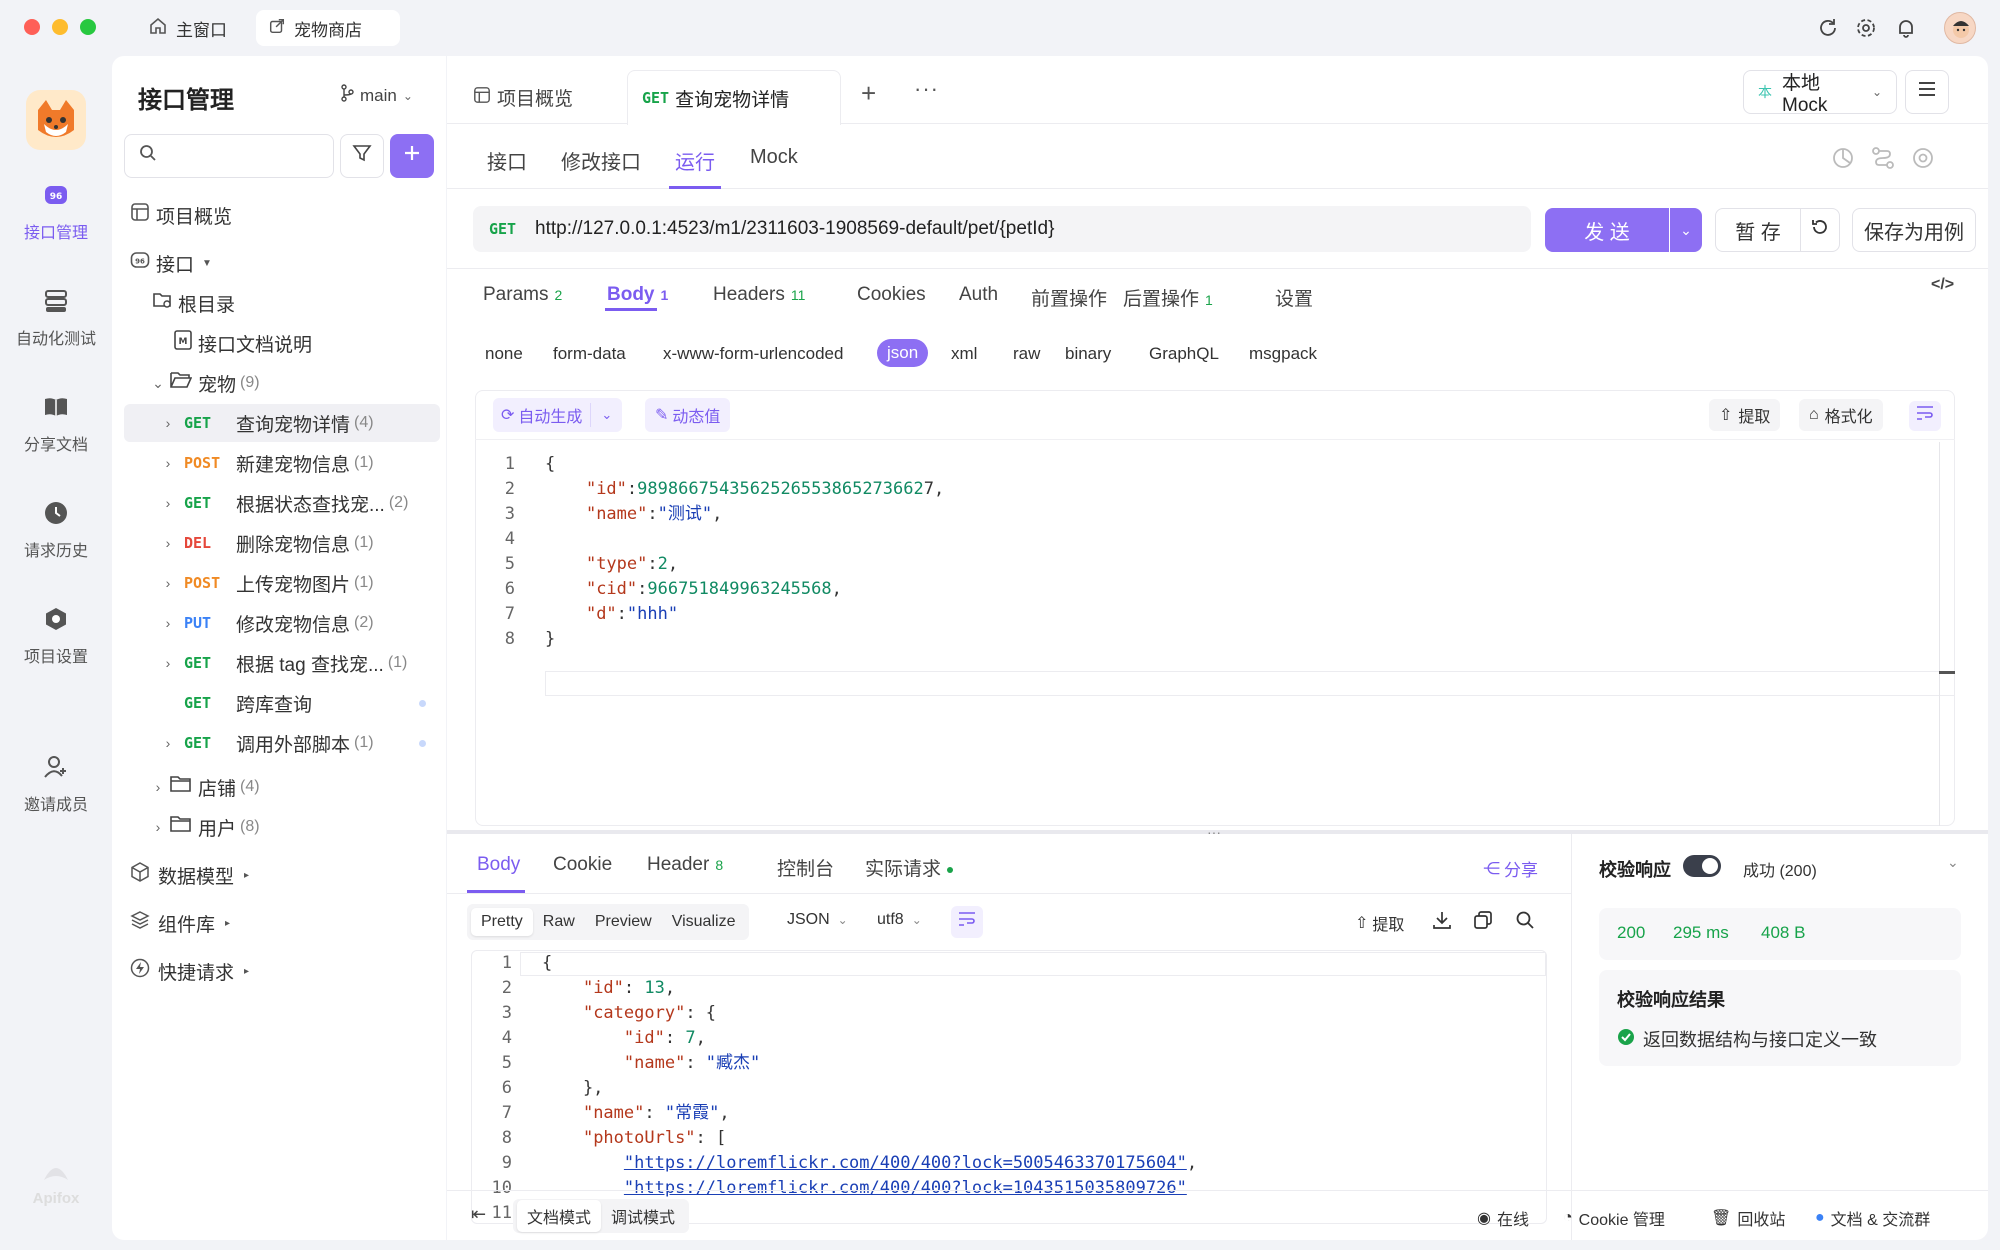 The width and height of the screenshot is (2000, 1250). I want to click on validate-status-select: 成功 (200), so click(1780, 869).